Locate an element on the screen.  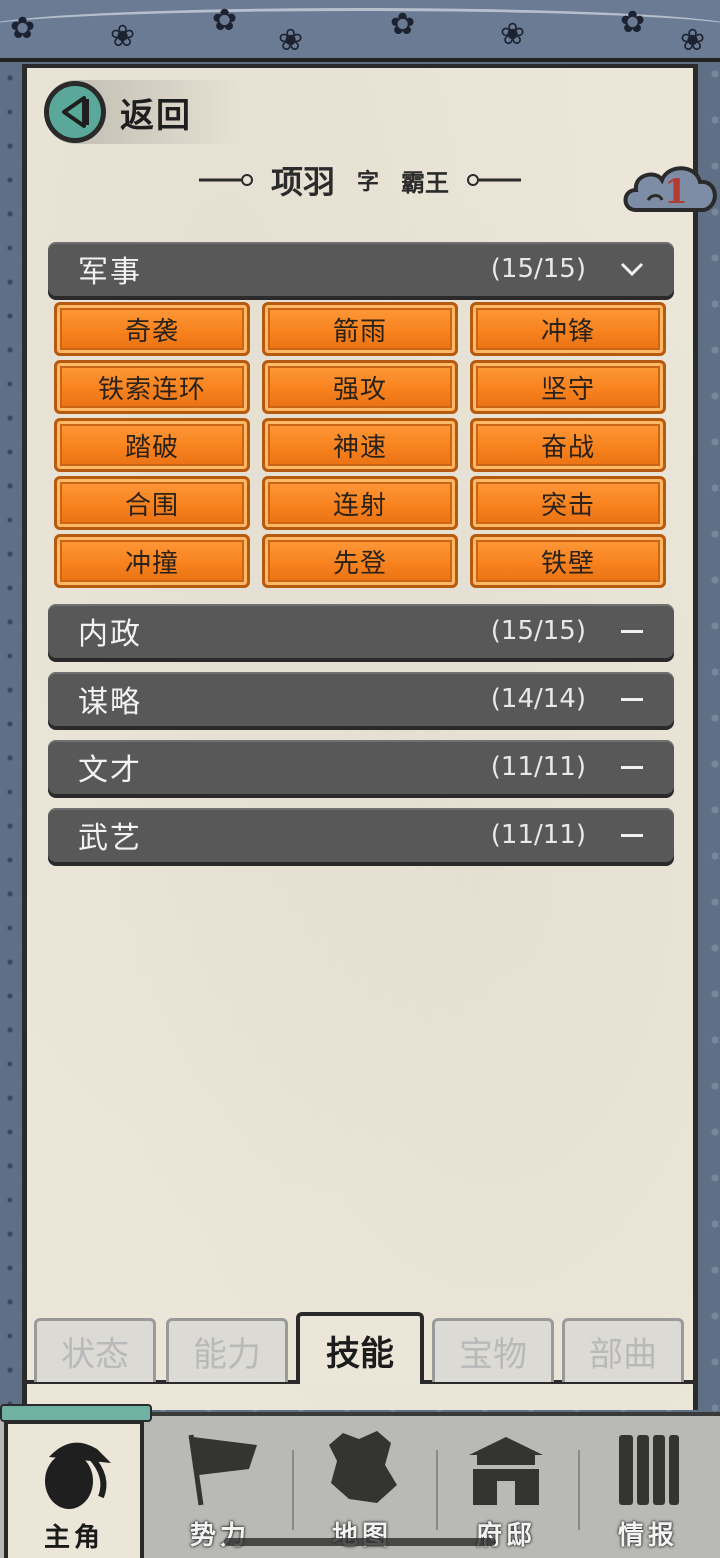
chevron-down-icon is located at coordinates (632, 269).